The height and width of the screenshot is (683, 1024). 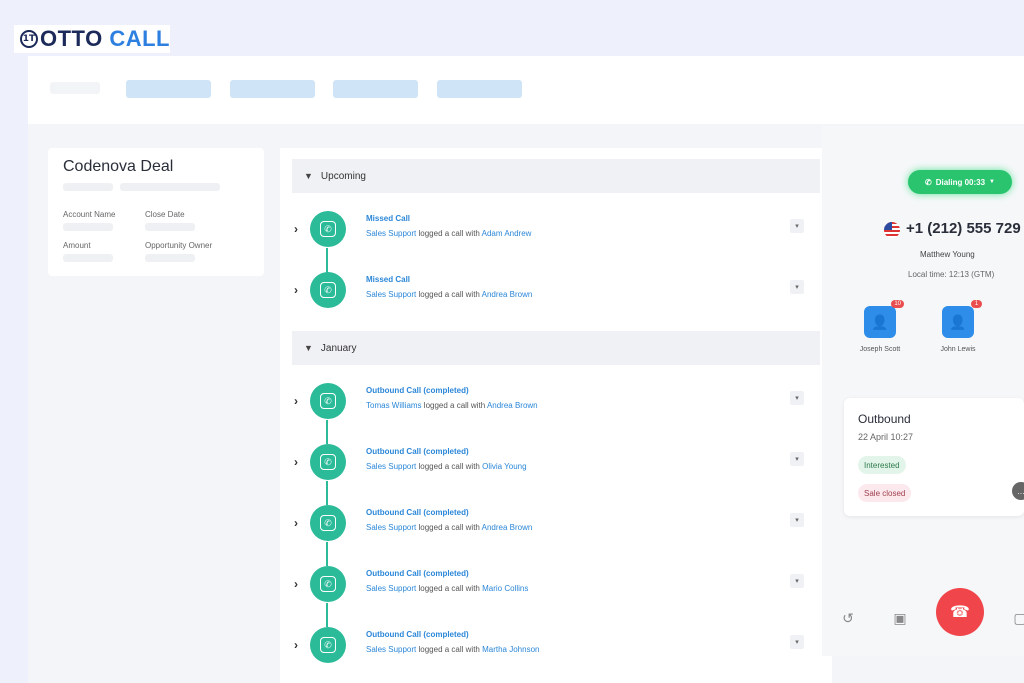 I want to click on contact-link: Martha Johnson, so click(x=510, y=649).